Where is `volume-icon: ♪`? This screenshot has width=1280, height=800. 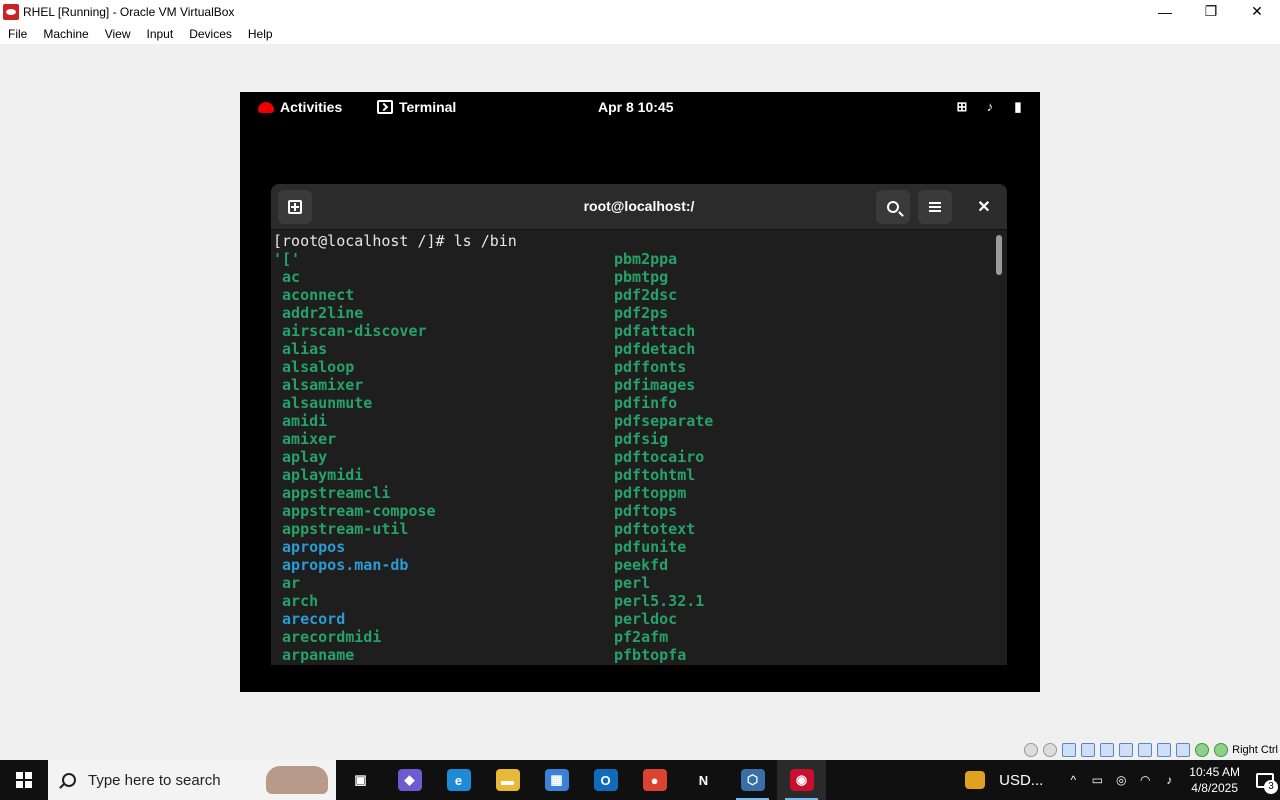
volume-icon: ♪ is located at coordinates (990, 106).